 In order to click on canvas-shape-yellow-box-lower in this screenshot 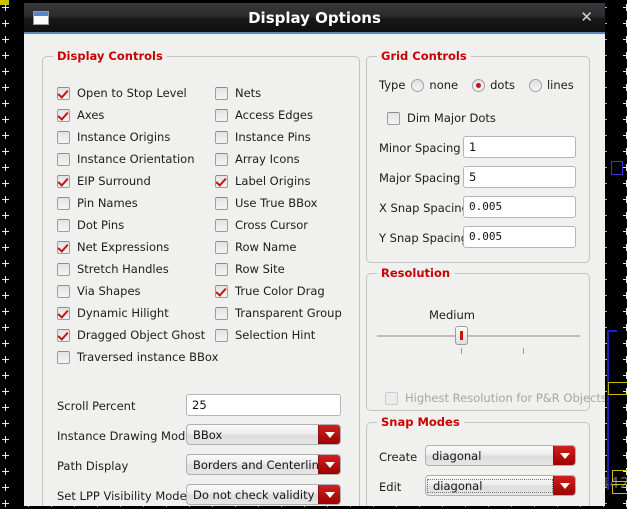, I will do `click(619, 476)`.